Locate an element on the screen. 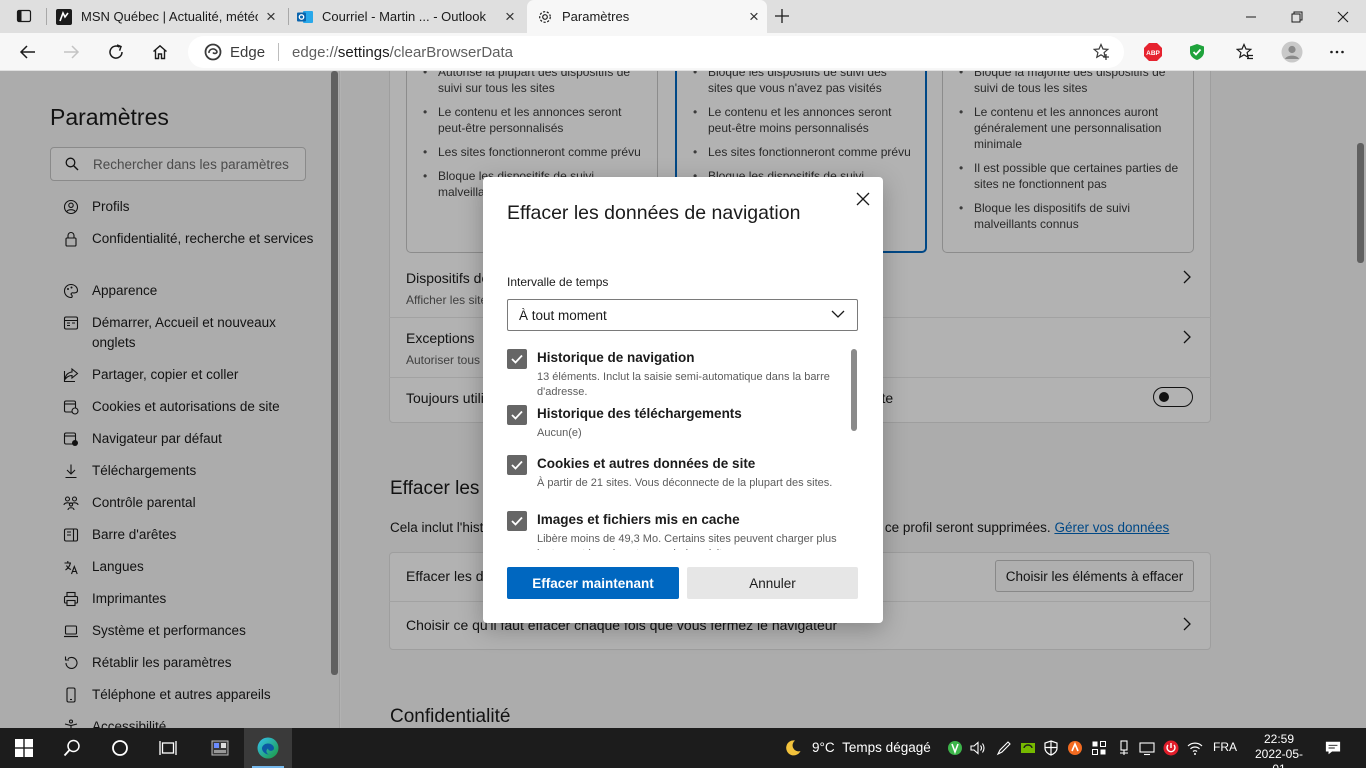  weather-widget: 9°C Temps dégagé is located at coordinates (871, 747).